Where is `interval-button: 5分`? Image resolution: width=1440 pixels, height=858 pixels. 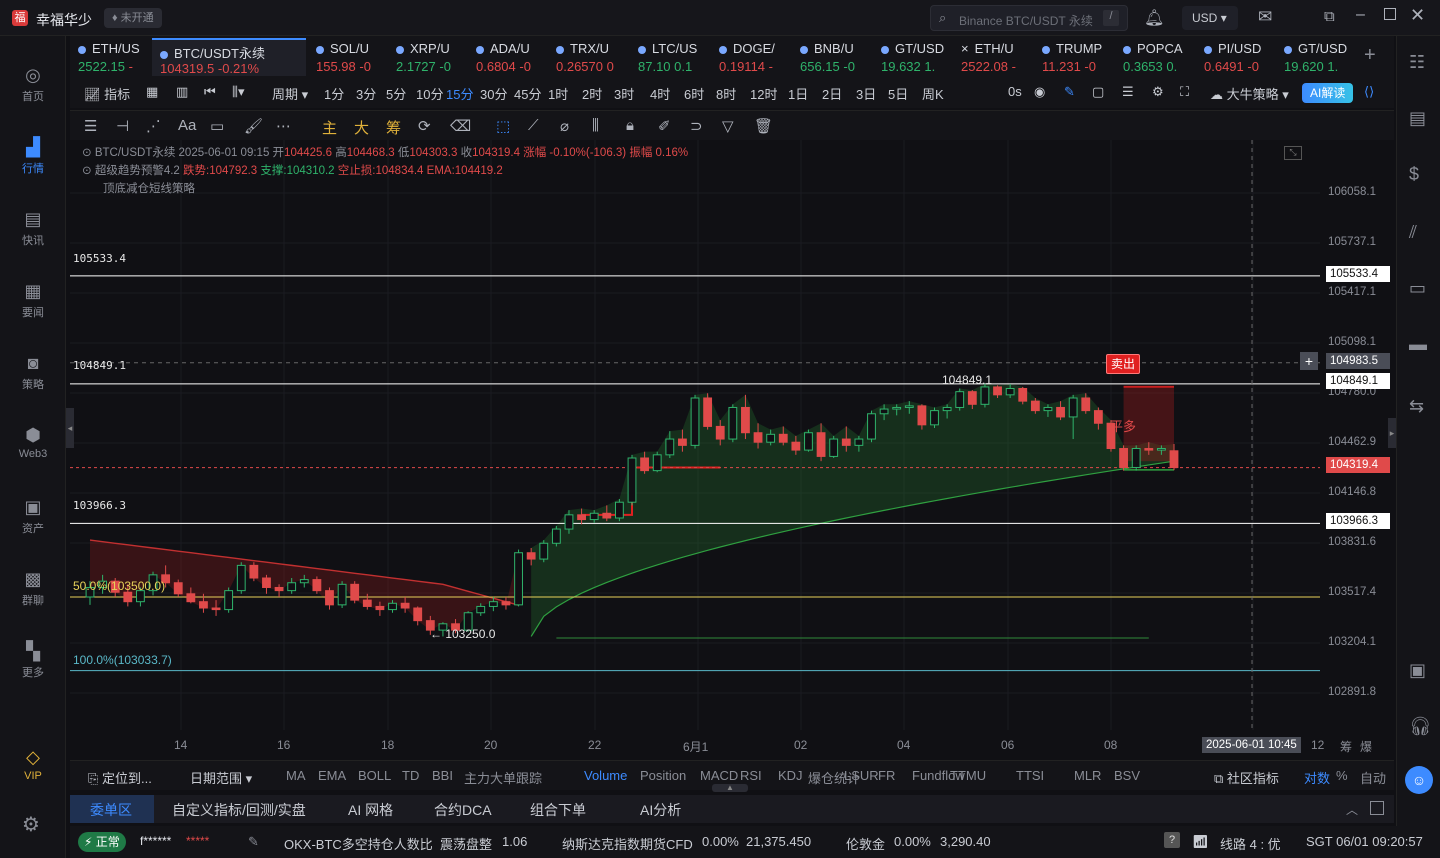 interval-button: 5分 is located at coordinates (396, 93).